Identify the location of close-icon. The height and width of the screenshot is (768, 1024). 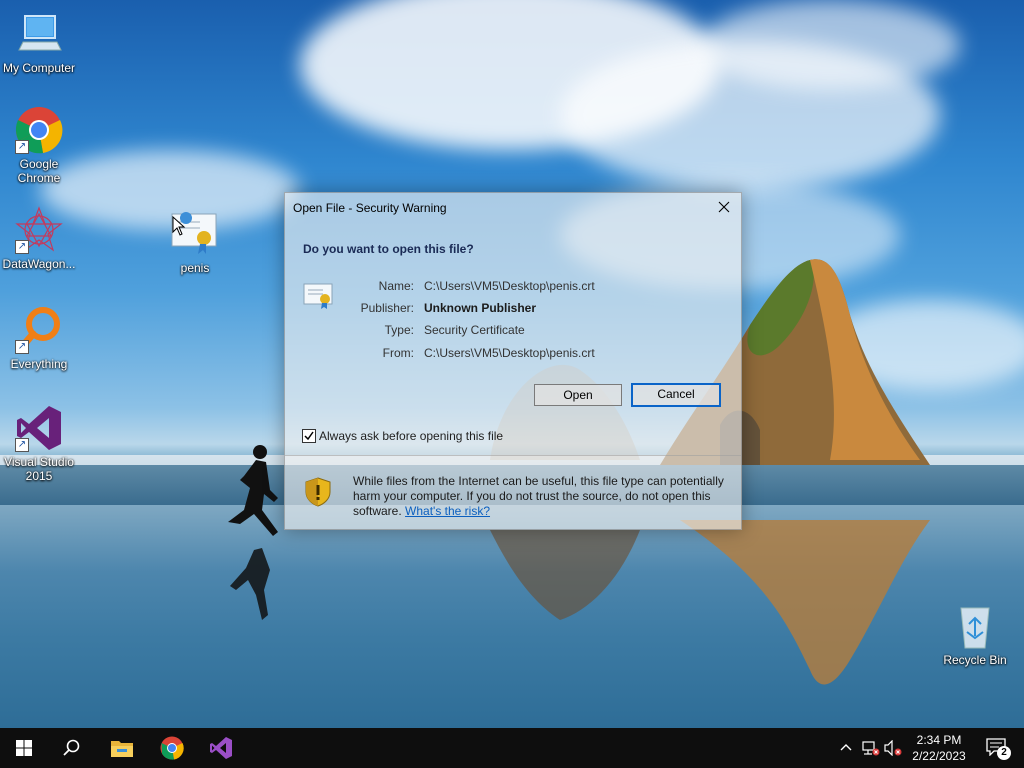
(724, 207).